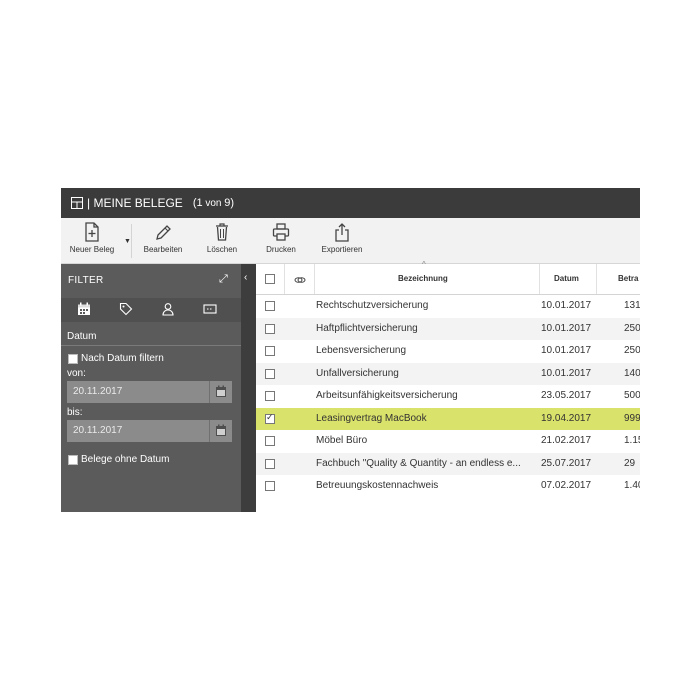 The width and height of the screenshot is (700, 700). I want to click on filter-type-tabs, so click(151, 310).